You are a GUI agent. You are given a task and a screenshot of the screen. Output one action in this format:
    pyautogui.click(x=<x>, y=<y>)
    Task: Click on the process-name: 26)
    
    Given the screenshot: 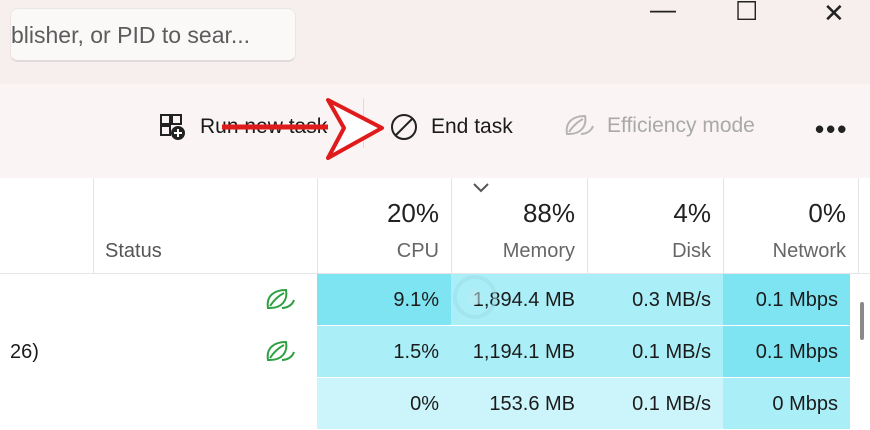 What is the action you would take?
    pyautogui.click(x=24, y=352)
    